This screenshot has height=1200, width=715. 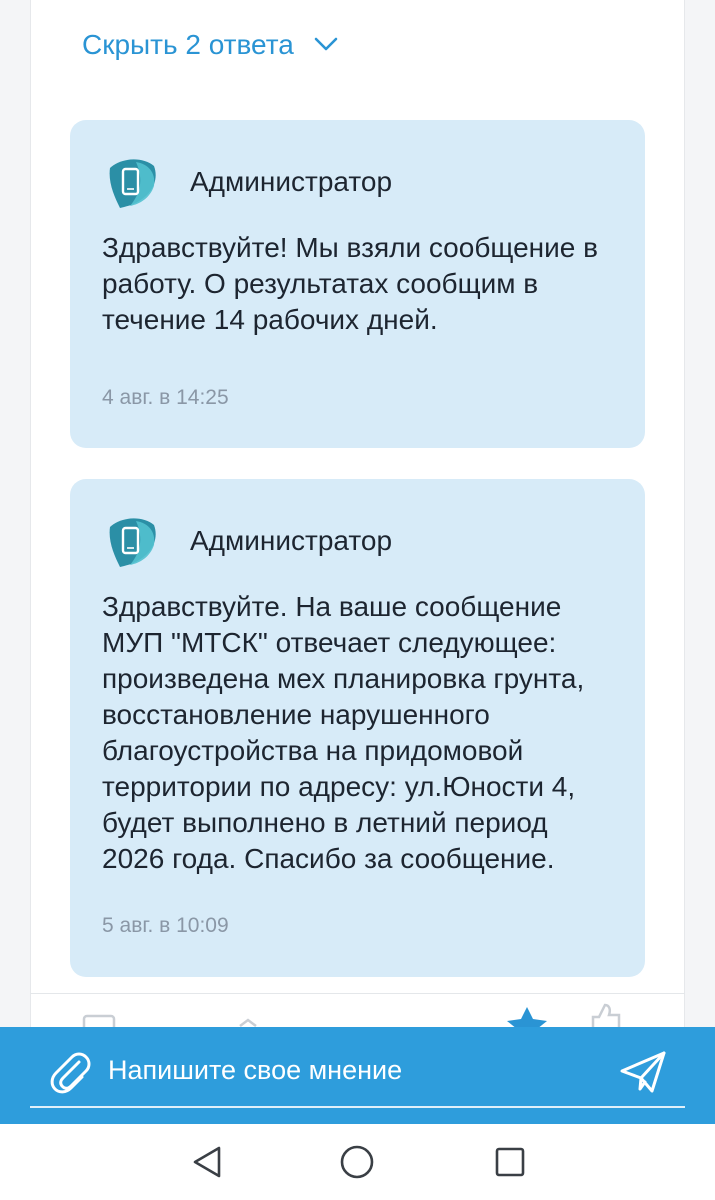 What do you see at coordinates (188, 44) in the screenshot?
I see `hide-replies-label: Скрыть 2 ответа` at bounding box center [188, 44].